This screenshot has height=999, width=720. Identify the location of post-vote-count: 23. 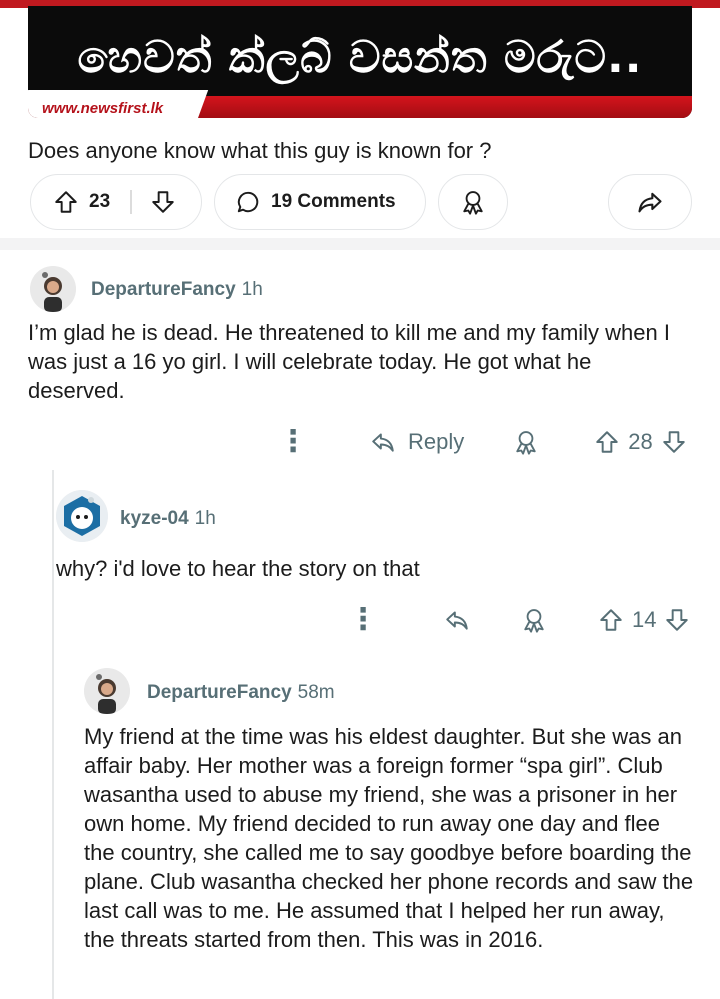
(100, 201).